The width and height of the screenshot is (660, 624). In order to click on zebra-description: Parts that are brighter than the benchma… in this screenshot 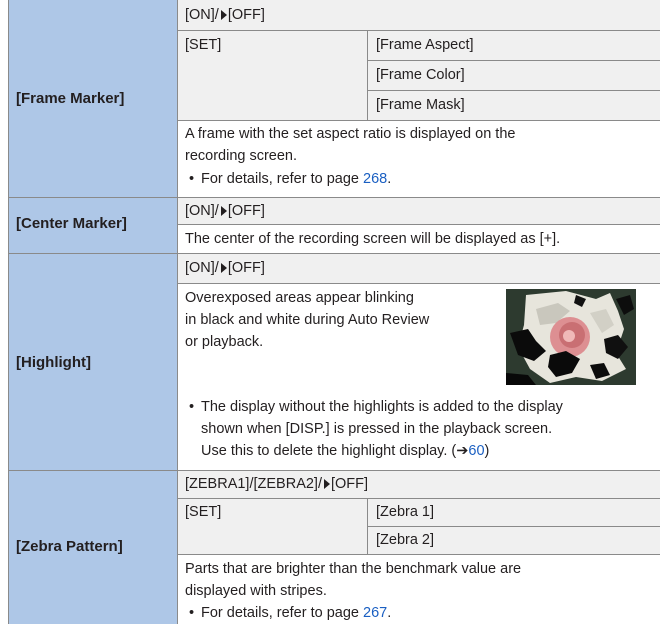, I will do `click(353, 569)`.